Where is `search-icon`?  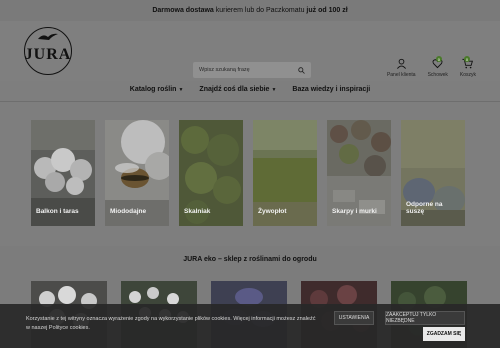
search-icon is located at coordinates (301, 70).